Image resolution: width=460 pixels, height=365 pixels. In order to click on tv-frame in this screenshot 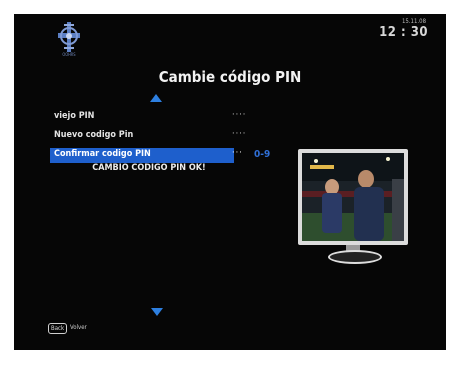, I will do `click(353, 197)`.